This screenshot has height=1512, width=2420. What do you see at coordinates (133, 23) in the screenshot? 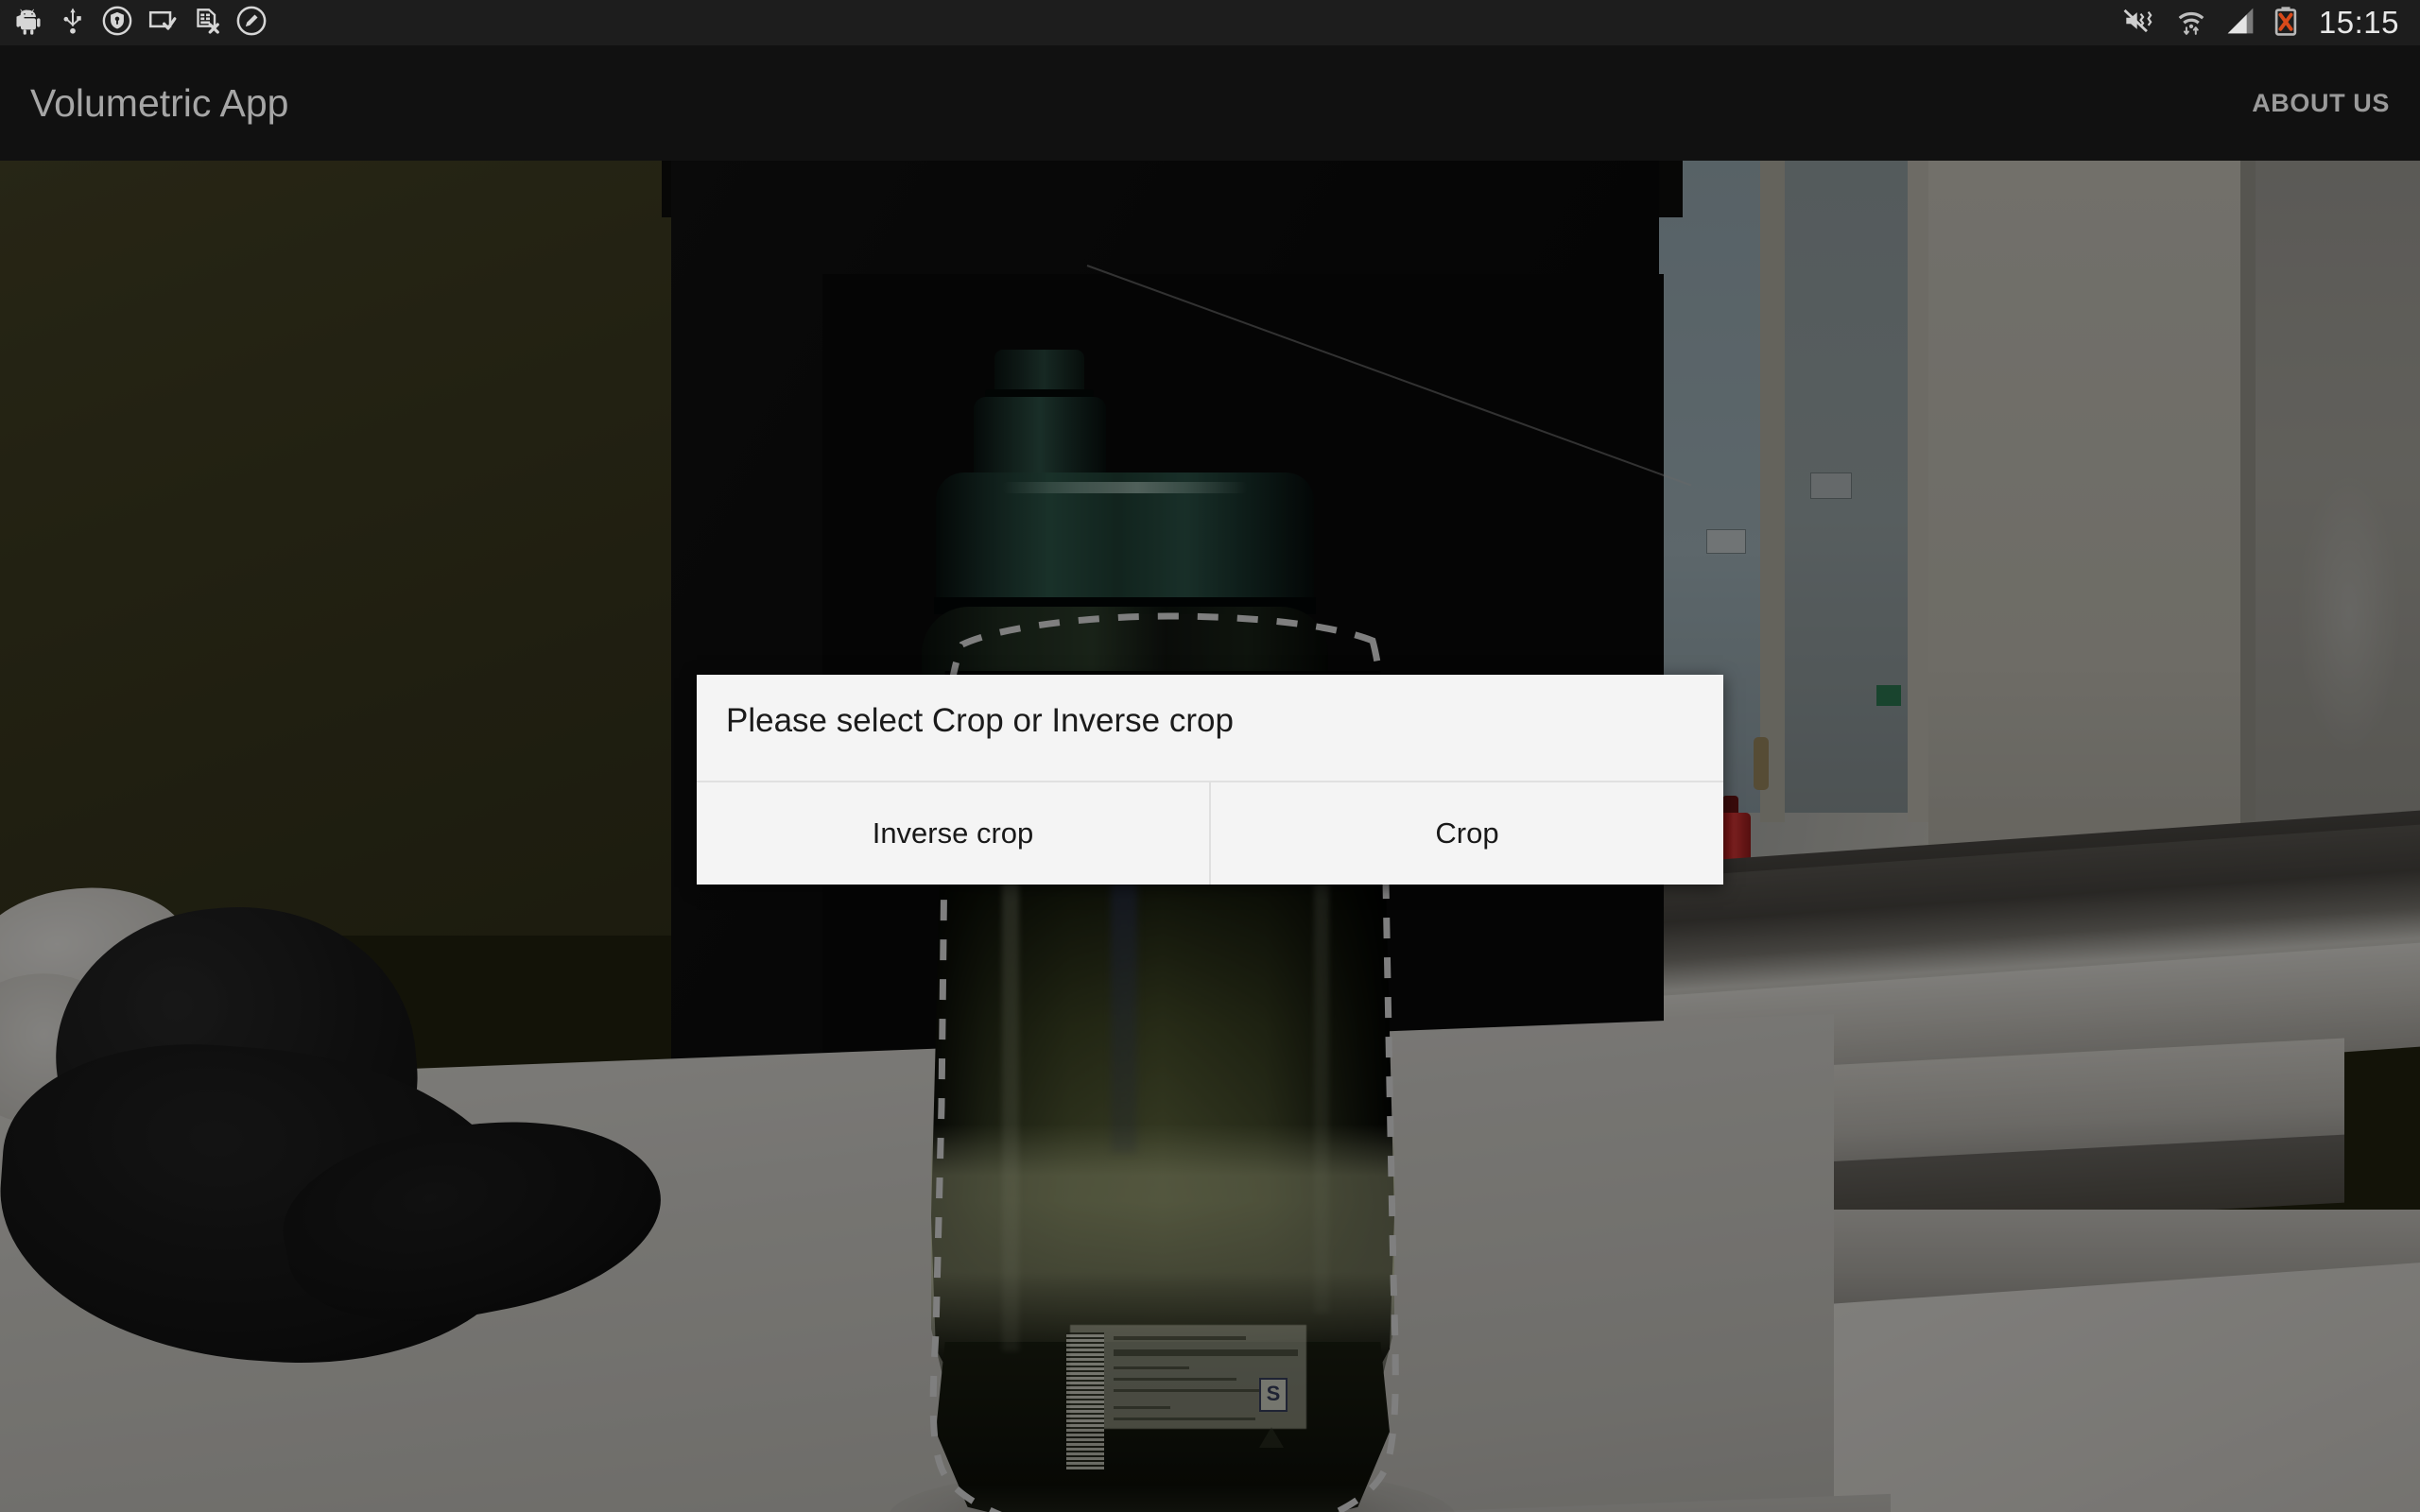
I see `status-bar-left-icons` at bounding box center [133, 23].